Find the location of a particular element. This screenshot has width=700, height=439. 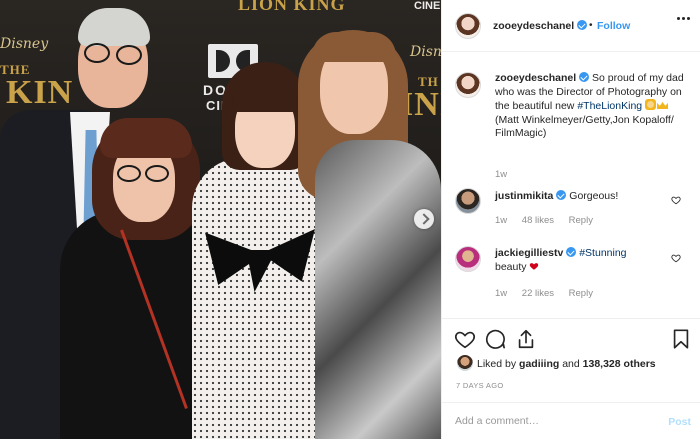

backdrop-cinema-text: CINE is located at coordinates (427, 6).